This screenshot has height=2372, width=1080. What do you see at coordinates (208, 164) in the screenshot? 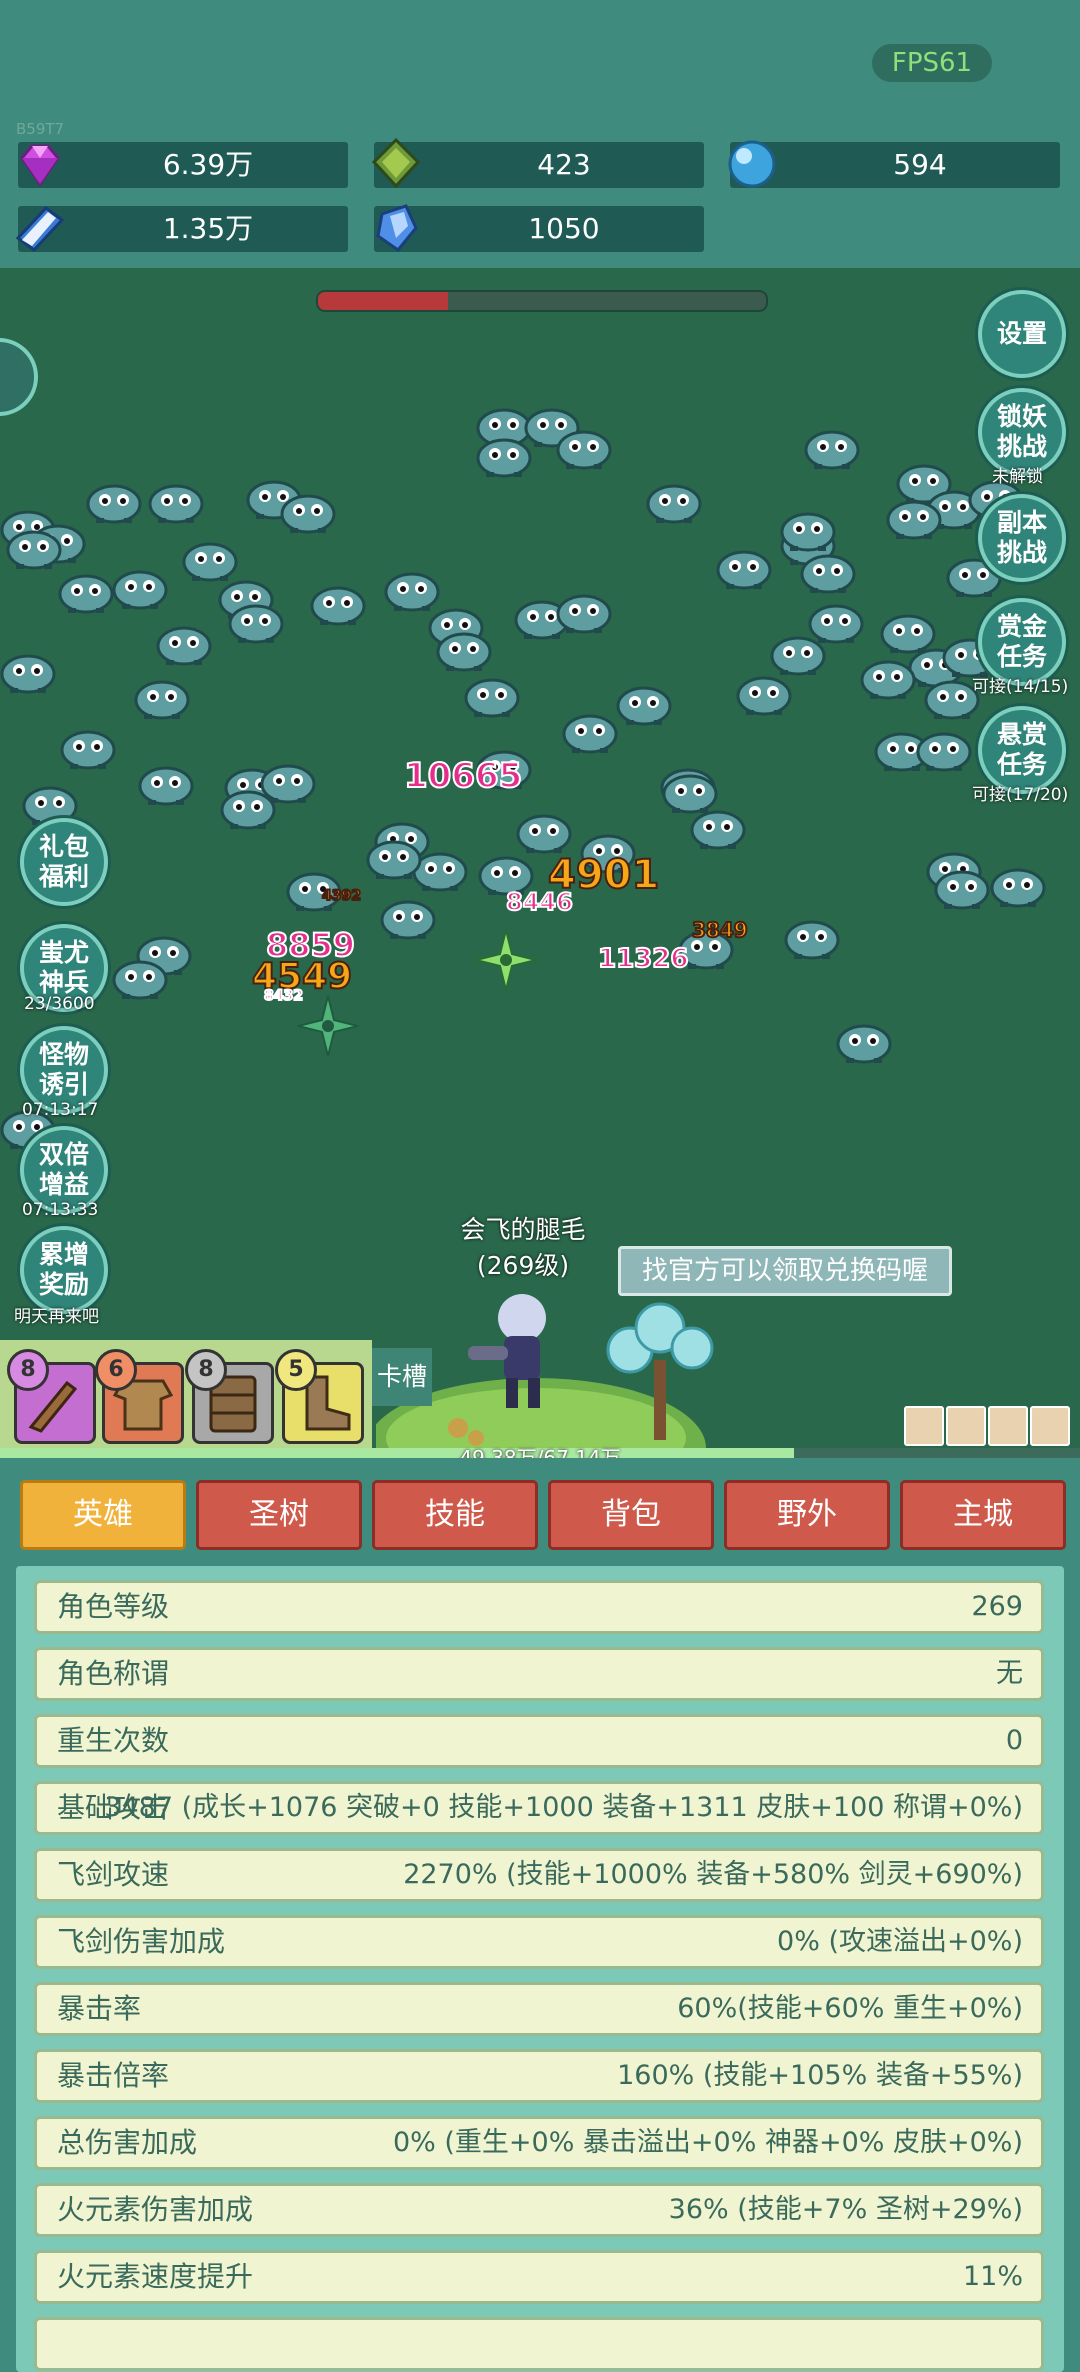
I see `resource-value: 6.39万` at bounding box center [208, 164].